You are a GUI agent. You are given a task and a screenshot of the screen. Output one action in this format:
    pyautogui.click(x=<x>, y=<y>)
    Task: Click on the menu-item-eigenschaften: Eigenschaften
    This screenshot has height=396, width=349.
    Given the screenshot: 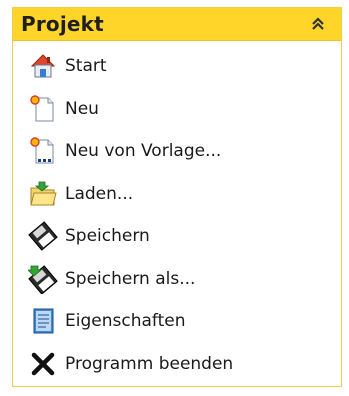 What is the action you would take?
    pyautogui.click(x=177, y=321)
    